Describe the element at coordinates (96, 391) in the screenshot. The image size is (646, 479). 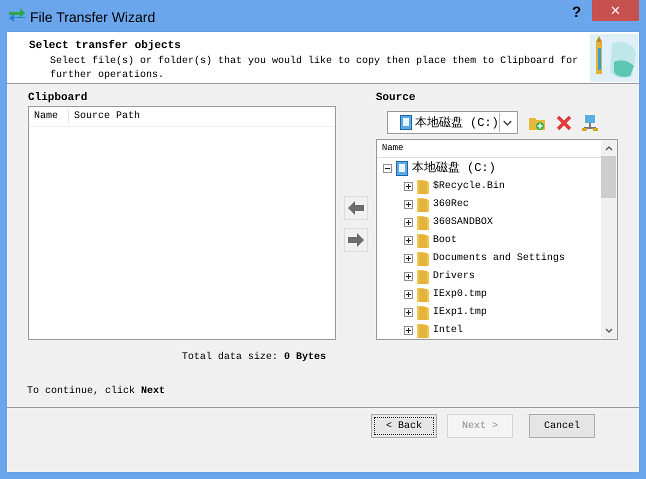
I see `instruction-text: To continue, click Next` at that location.